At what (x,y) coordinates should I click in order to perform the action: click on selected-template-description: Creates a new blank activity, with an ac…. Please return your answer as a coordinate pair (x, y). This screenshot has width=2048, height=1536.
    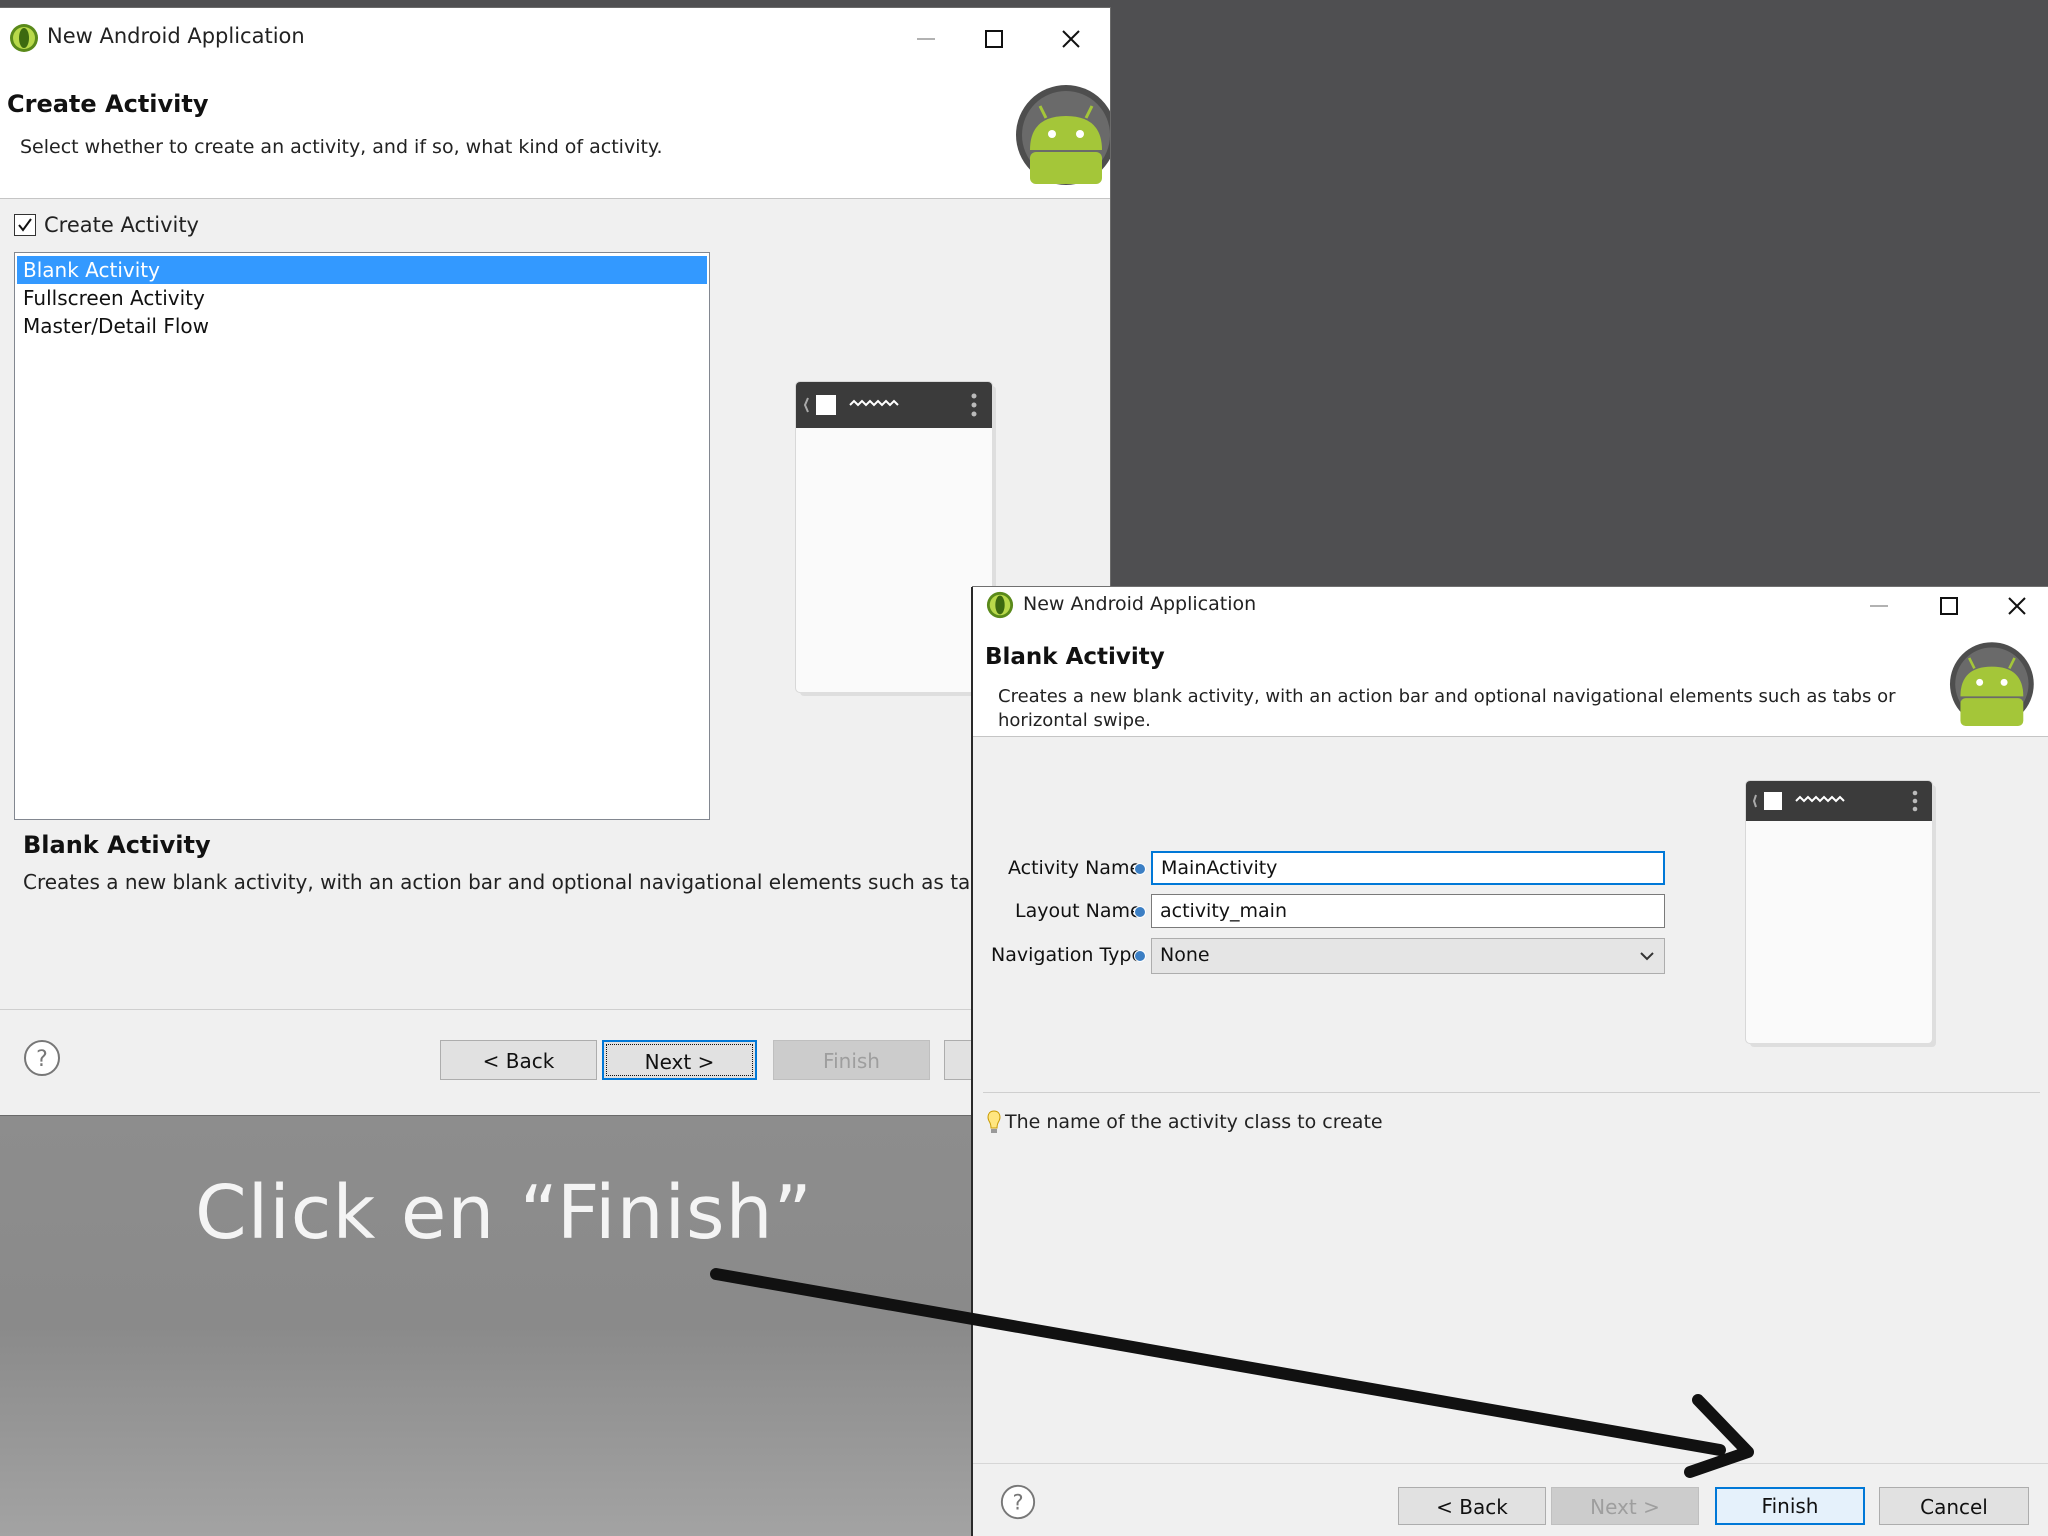
    Looking at the image, I should click on (544, 882).